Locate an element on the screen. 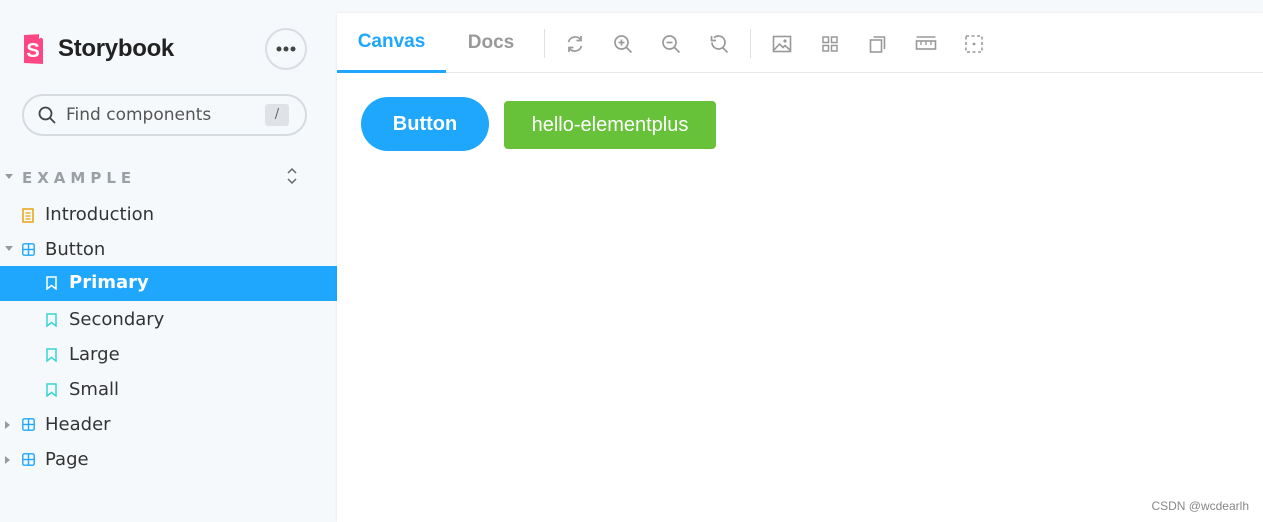 The width and height of the screenshot is (1263, 522). grid-icon is located at coordinates (830, 44).